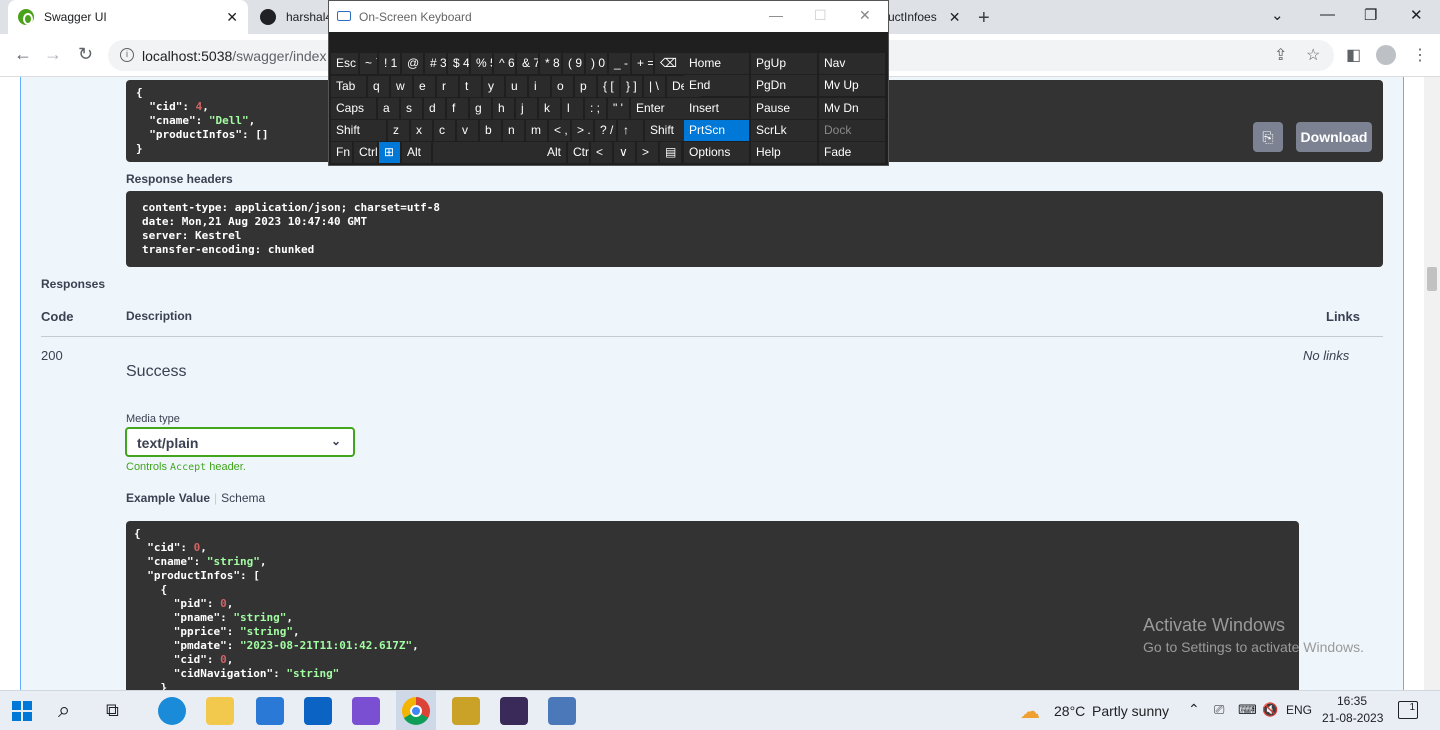 Image resolution: width=1440 pixels, height=730 pixels. What do you see at coordinates (53, 54) in the screenshot?
I see `forward-arrow-icon: →` at bounding box center [53, 54].